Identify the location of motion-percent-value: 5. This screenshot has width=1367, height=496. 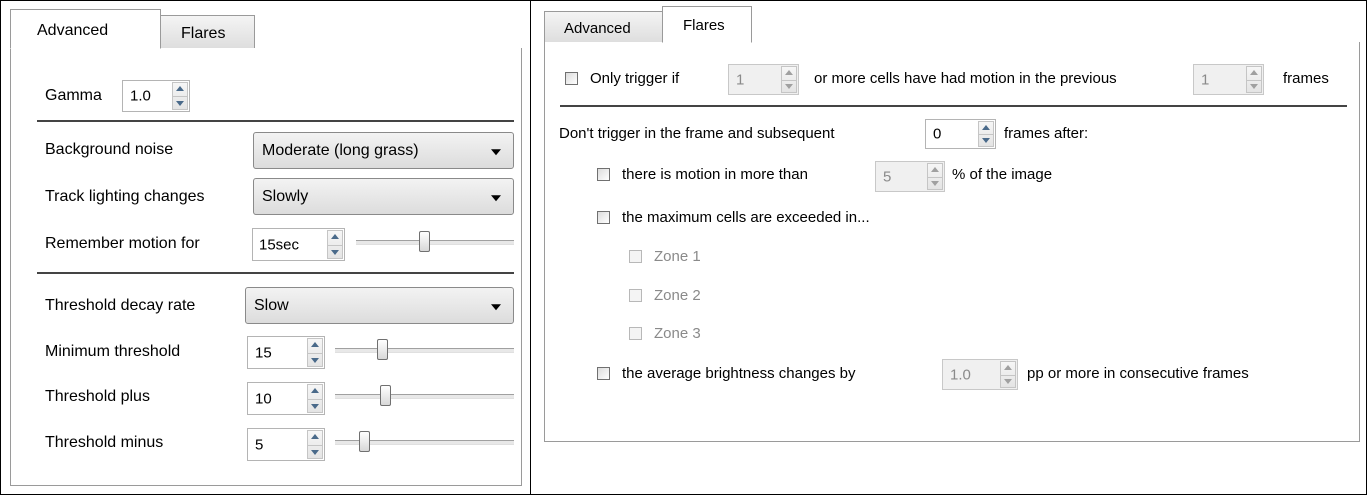
(887, 176).